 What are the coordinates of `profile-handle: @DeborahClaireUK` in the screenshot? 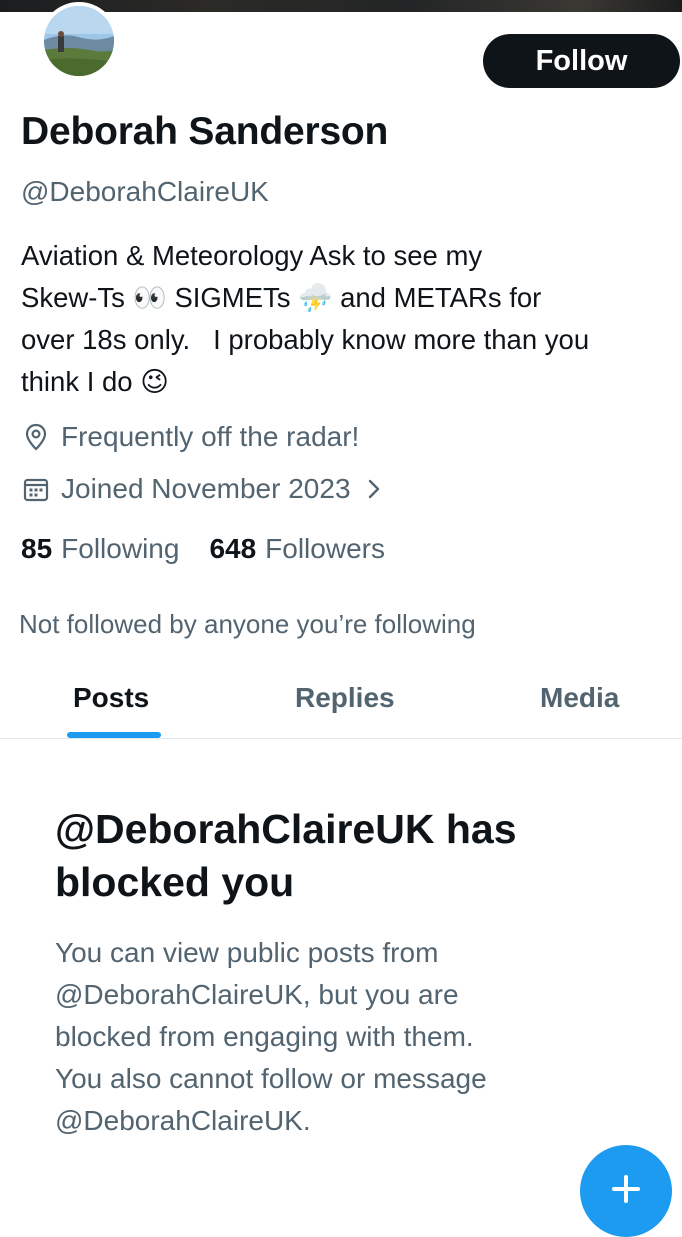 It's located at (145, 191).